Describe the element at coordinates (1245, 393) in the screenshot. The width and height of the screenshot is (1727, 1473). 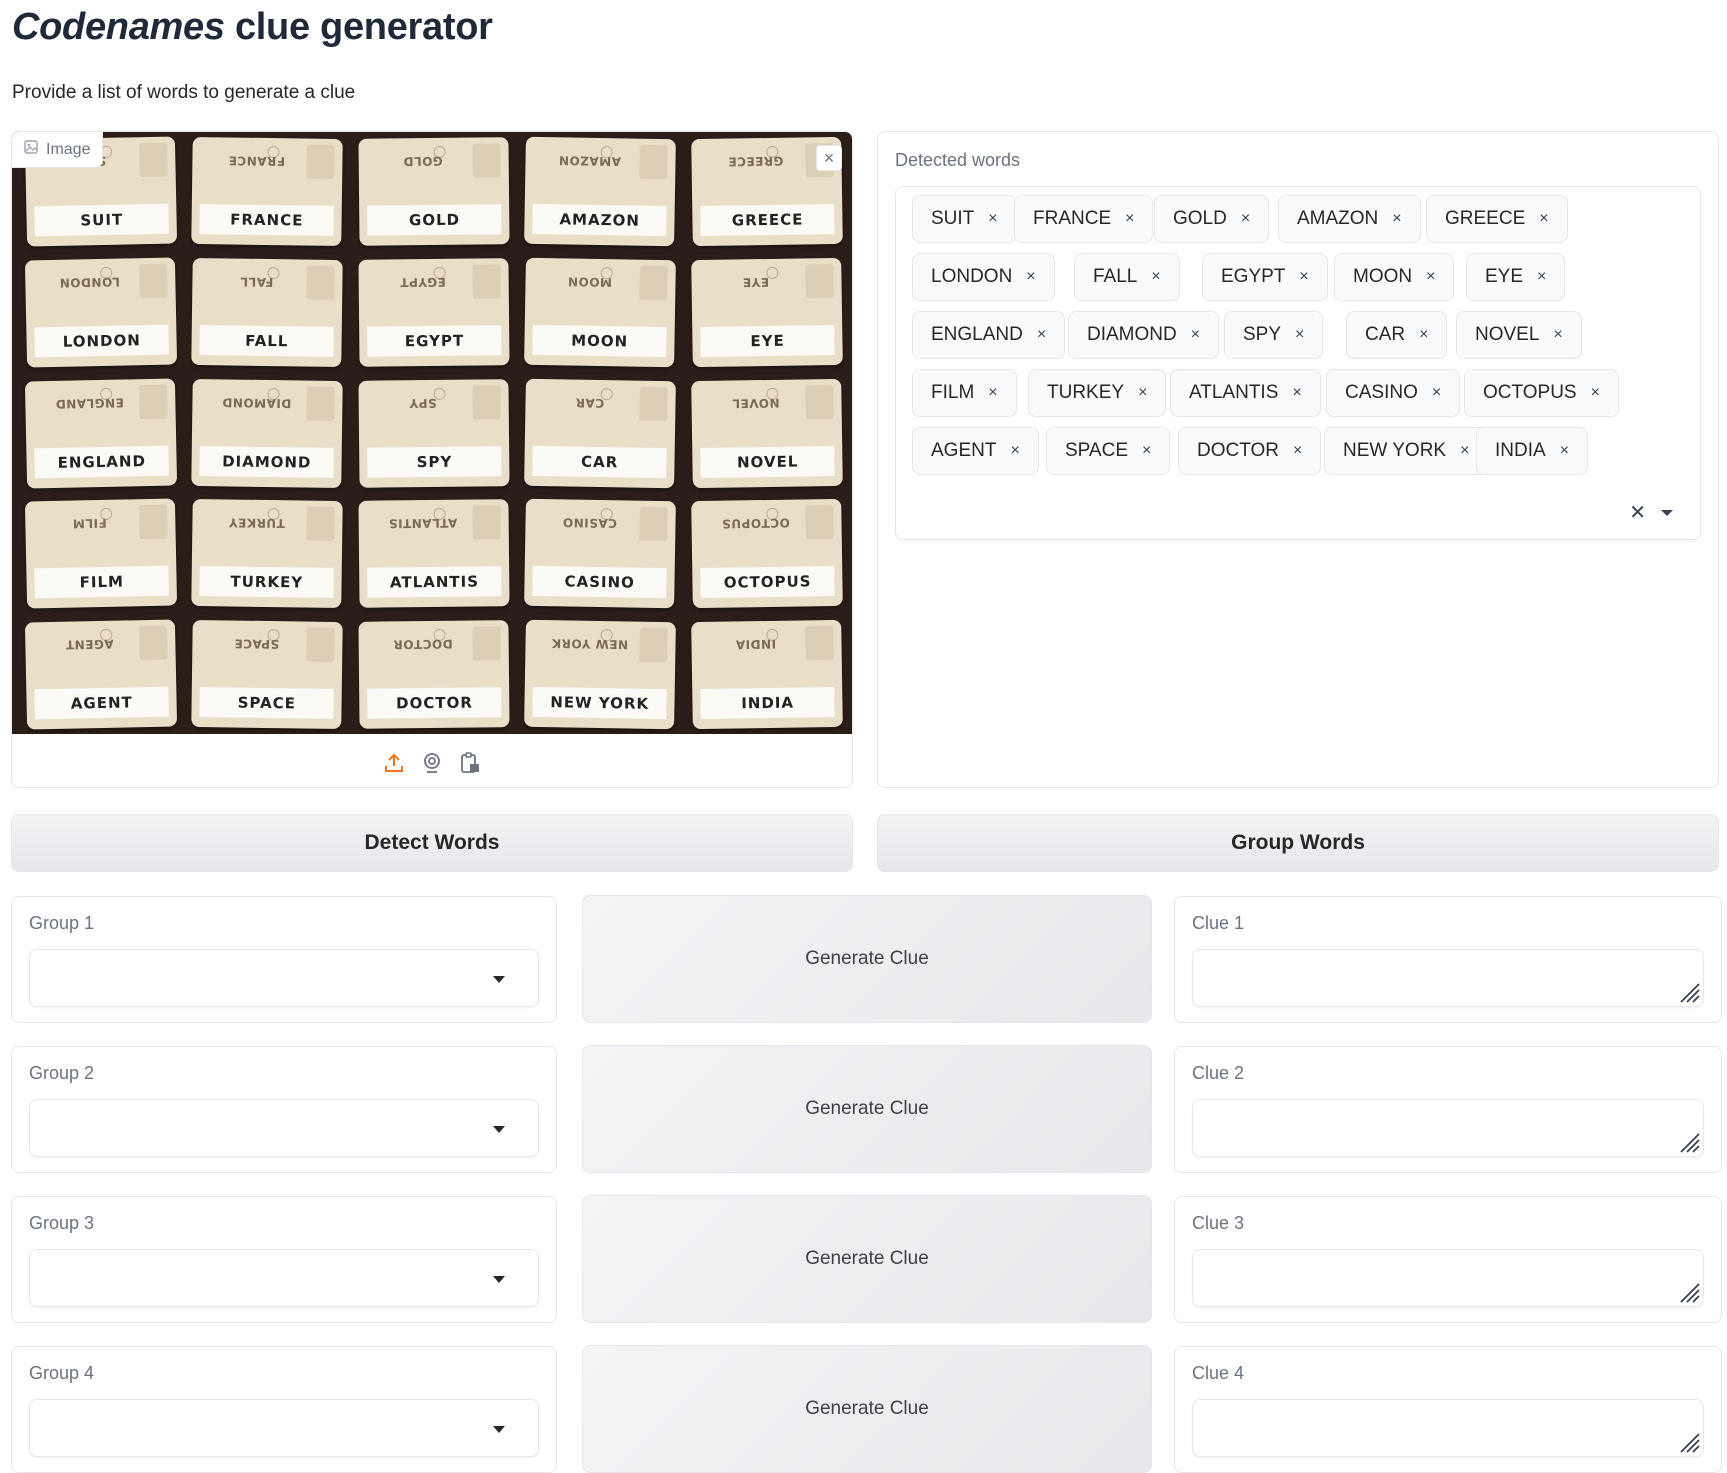
I see `word-chip: ATLANTIS ×` at that location.